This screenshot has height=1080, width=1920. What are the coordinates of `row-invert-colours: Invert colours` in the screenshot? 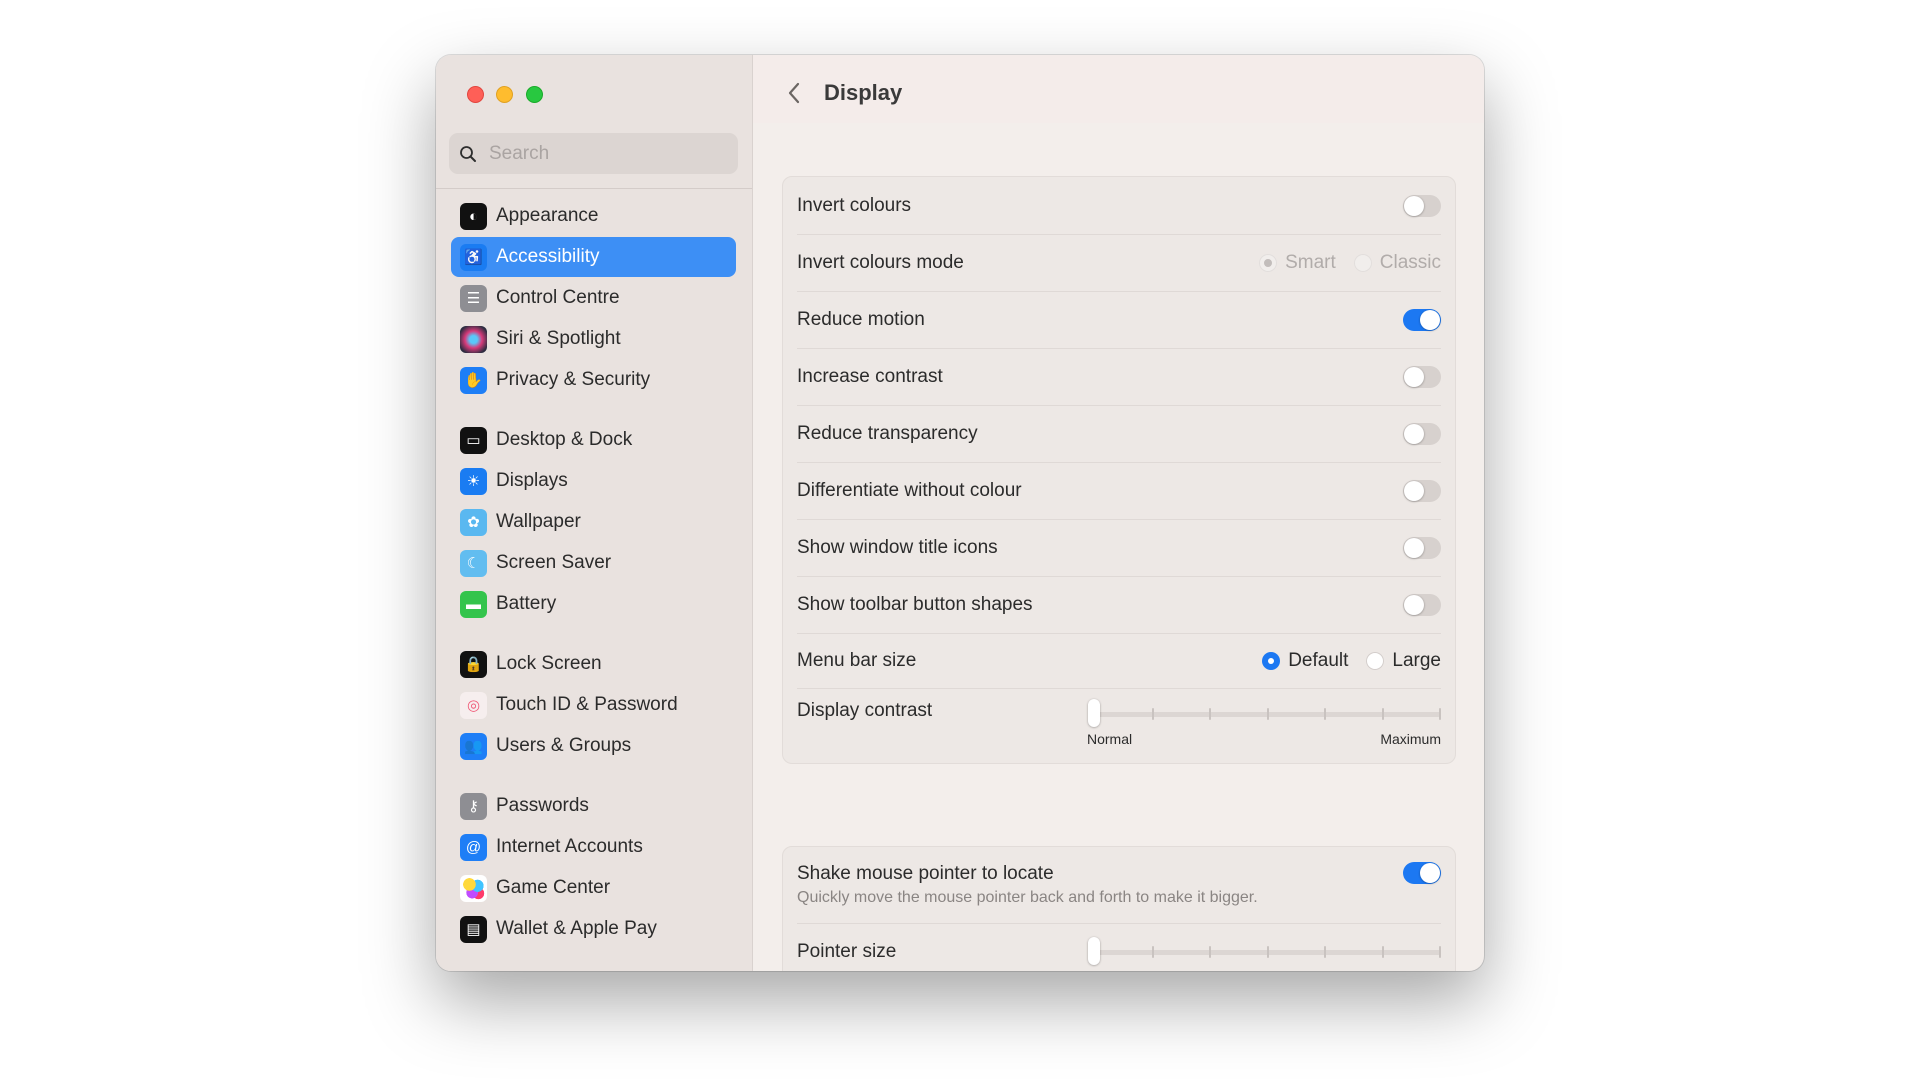 It's located at (1119, 206).